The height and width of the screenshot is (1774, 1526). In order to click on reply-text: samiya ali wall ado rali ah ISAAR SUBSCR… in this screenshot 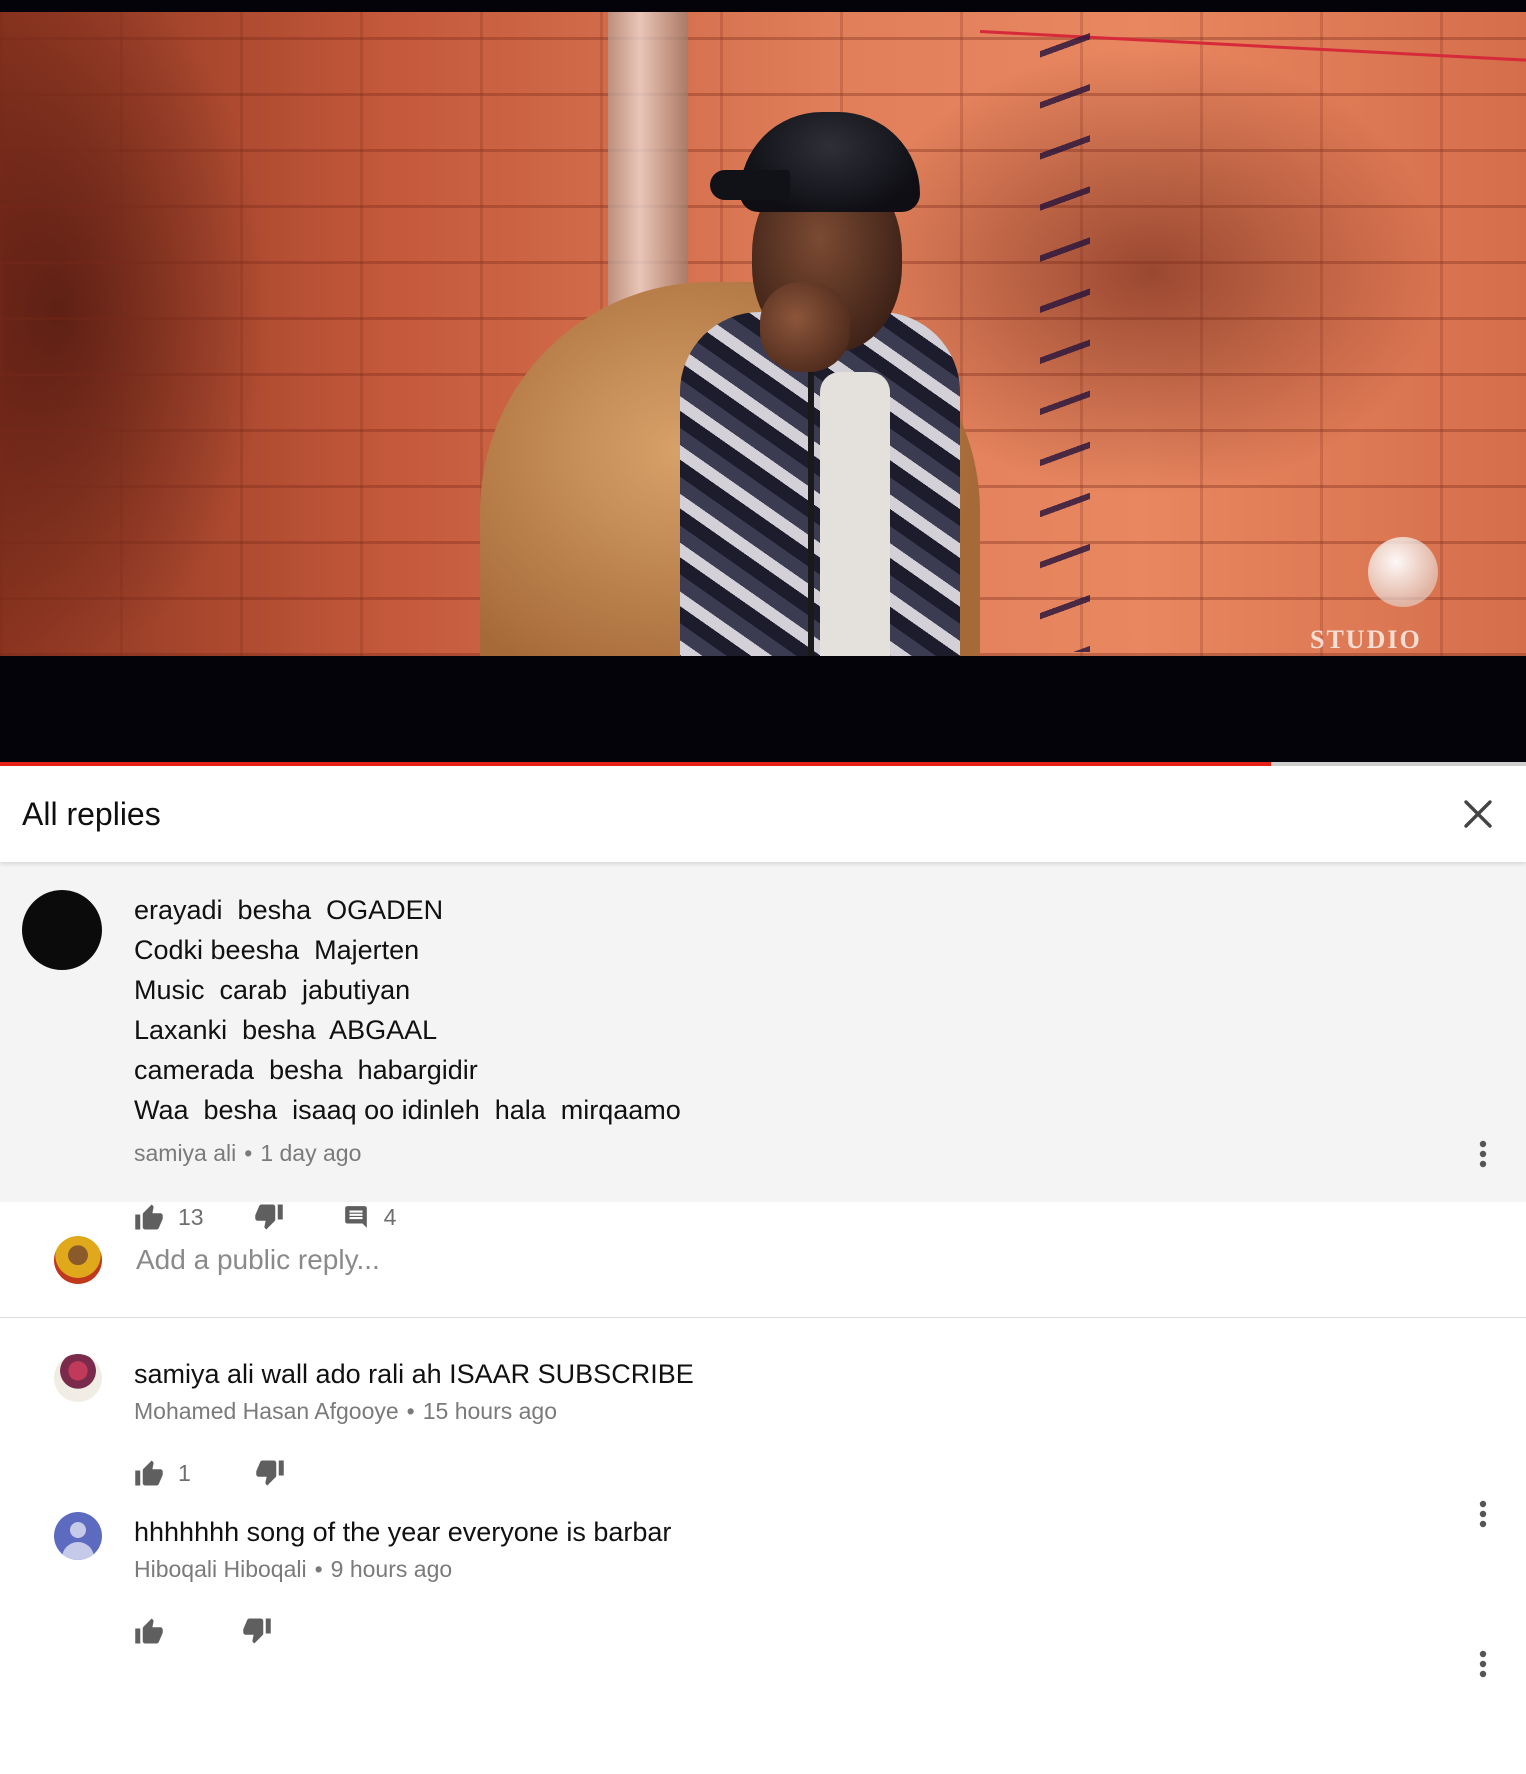, I will do `click(414, 1374)`.